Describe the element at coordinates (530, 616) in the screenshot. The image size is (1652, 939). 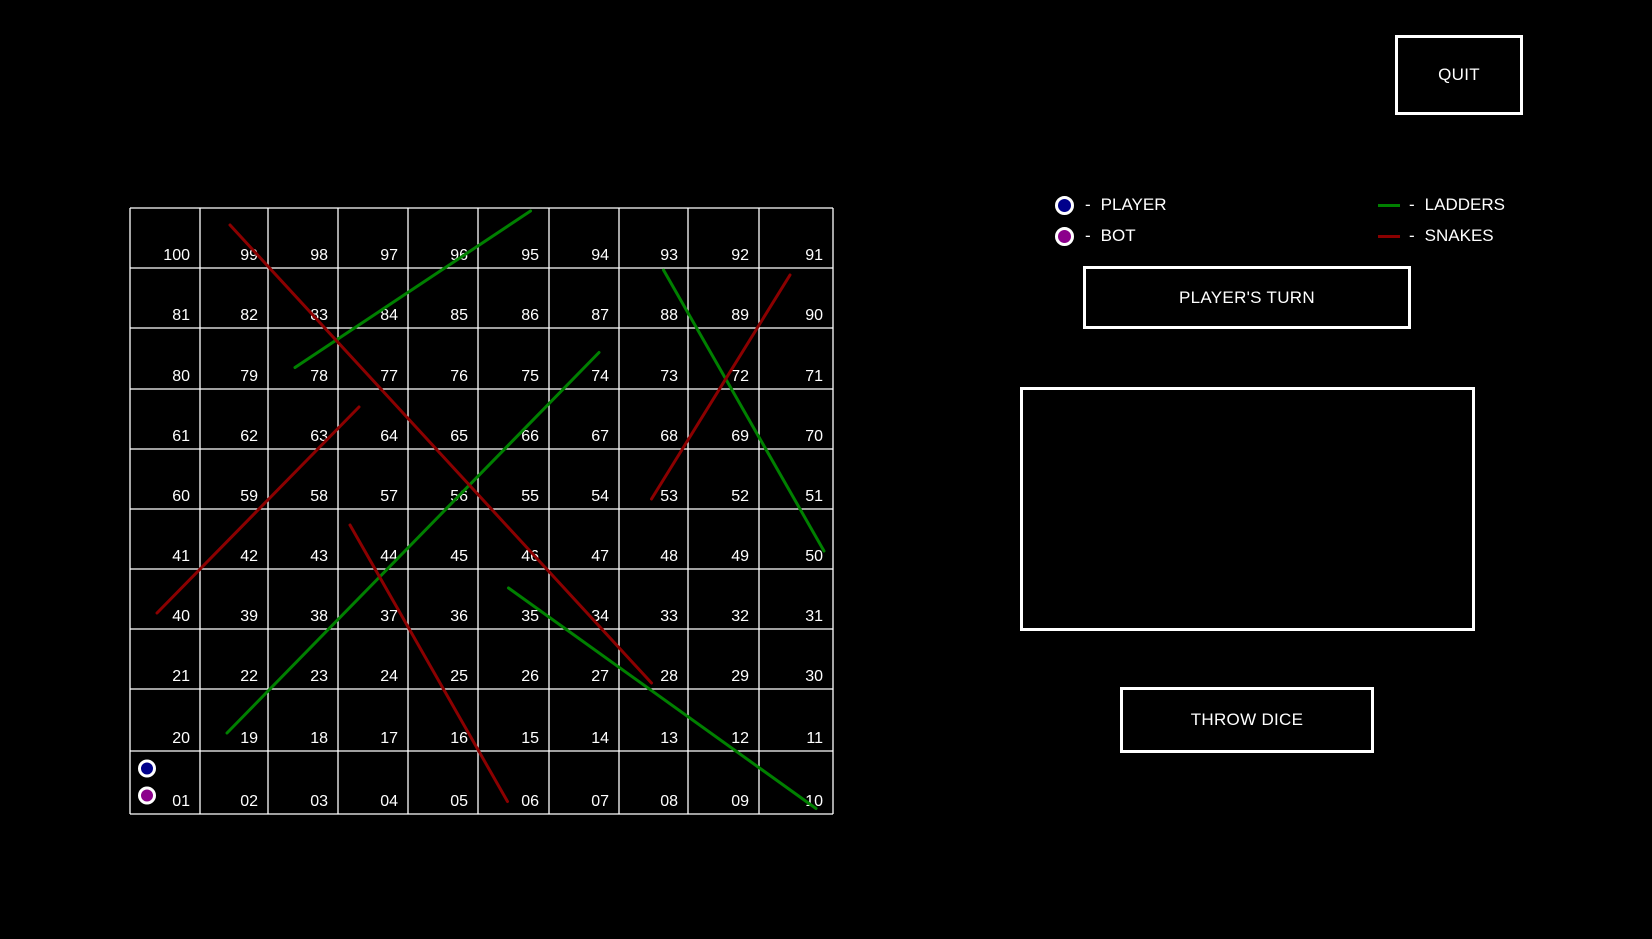
I see `cell-number: 35` at that location.